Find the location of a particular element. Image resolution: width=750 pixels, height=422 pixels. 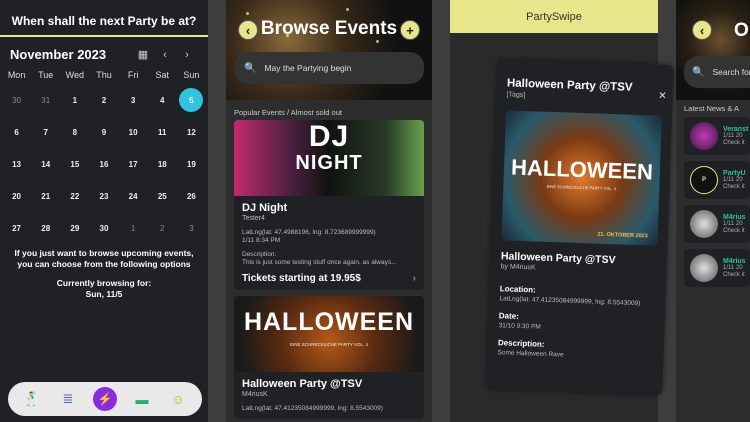

calendar-day: 4 is located at coordinates (162, 100).